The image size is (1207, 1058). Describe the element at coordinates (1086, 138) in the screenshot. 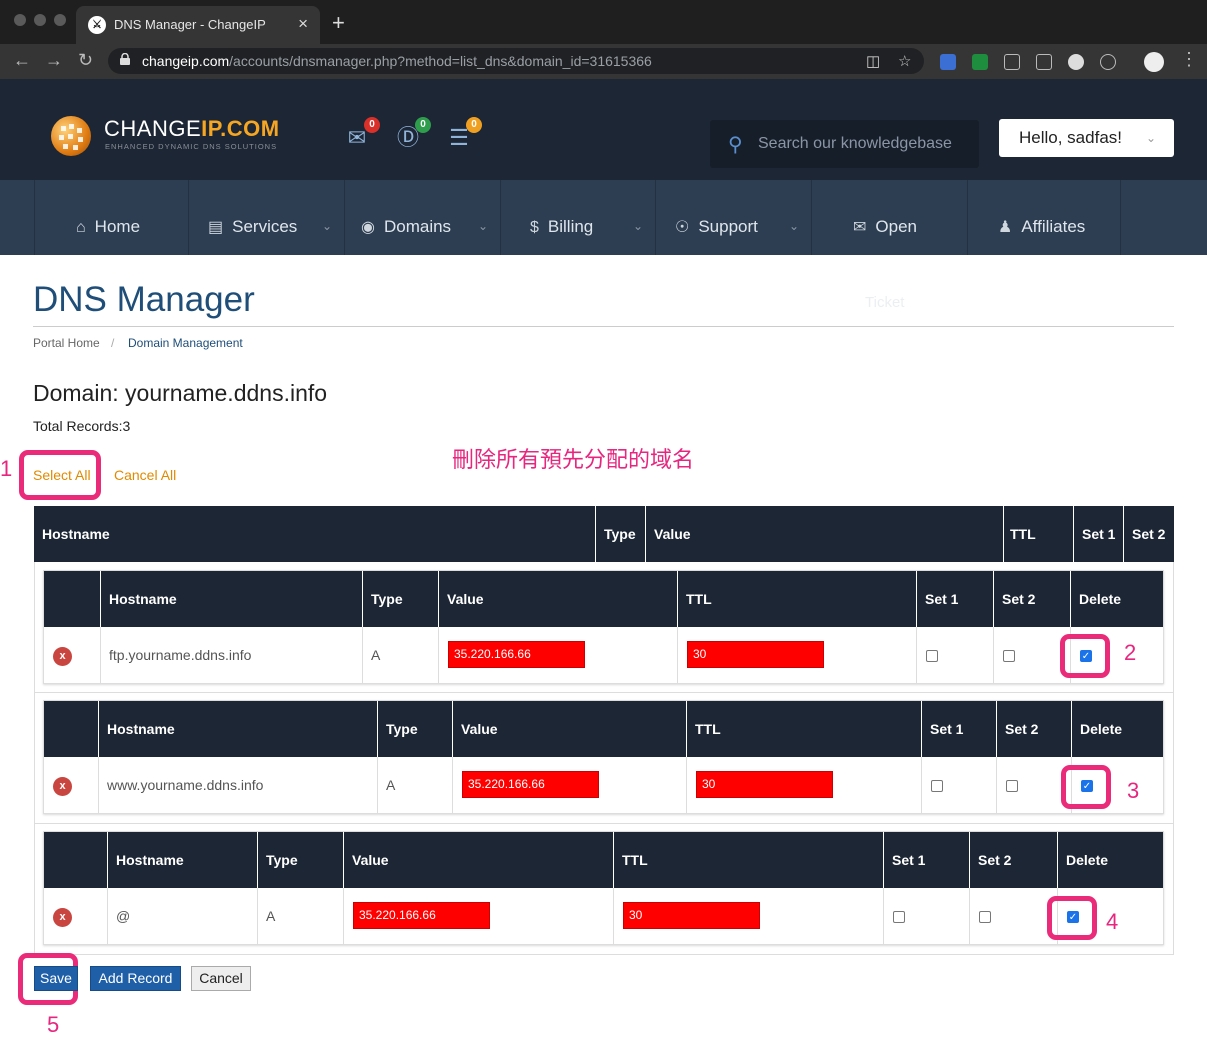

I see `user-menu-button: Hello, sadfas! ⌄` at that location.